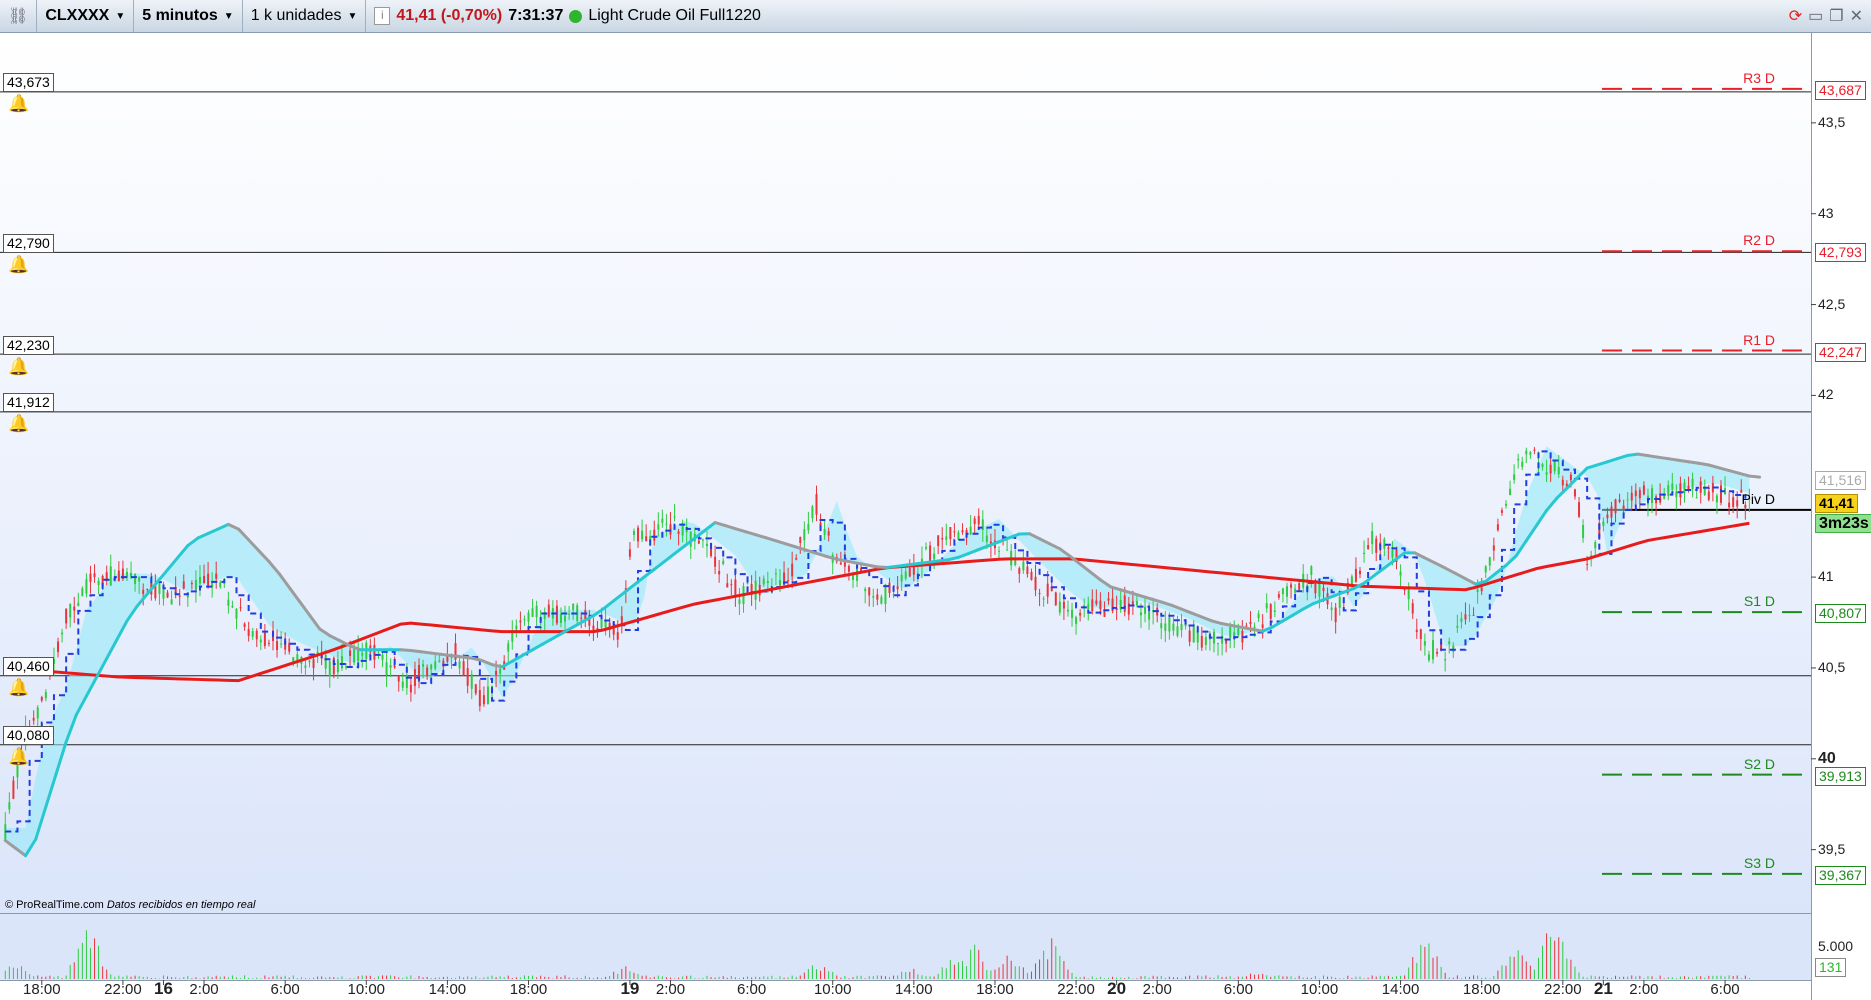 The height and width of the screenshot is (1000, 1871). What do you see at coordinates (1795, 16) in the screenshot?
I see `refresh-icon: ⟳` at bounding box center [1795, 16].